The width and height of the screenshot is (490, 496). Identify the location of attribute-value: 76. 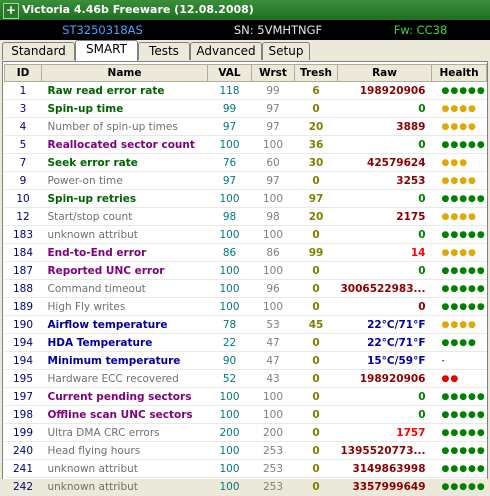
(229, 162).